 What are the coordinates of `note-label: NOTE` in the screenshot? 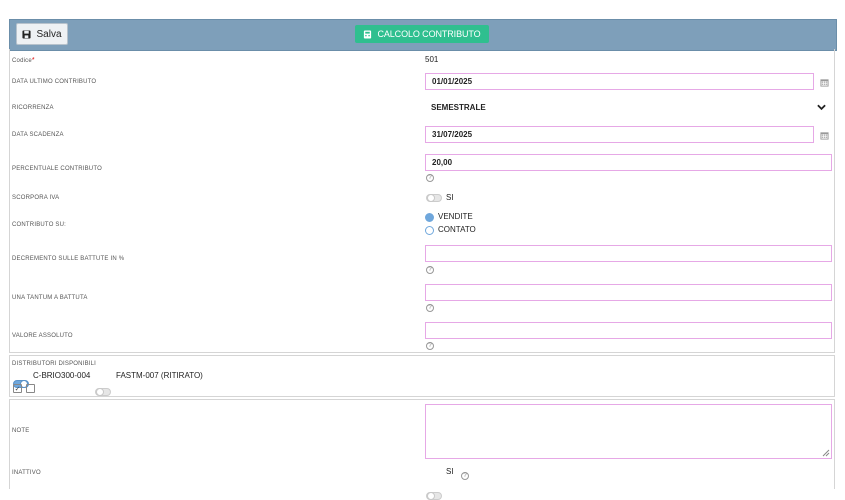 It's located at (21, 431).